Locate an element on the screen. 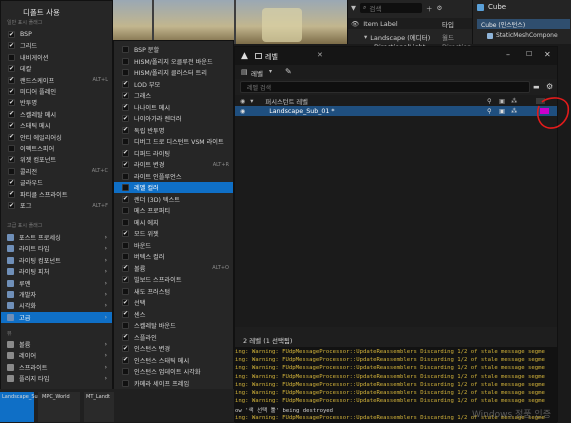 The image size is (571, 423). menu-item: 디버그 드로 디스턴트 VSM 라이트 is located at coordinates (173, 141).